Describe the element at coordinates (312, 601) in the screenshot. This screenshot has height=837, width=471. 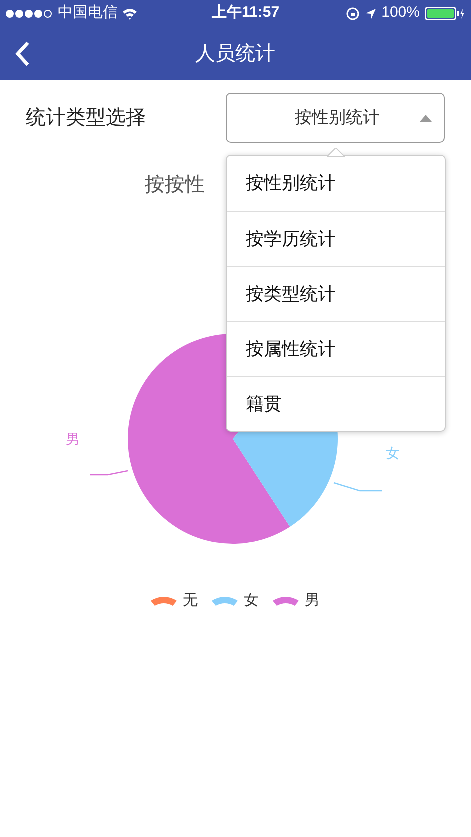
I see `legend-label: 男` at that location.